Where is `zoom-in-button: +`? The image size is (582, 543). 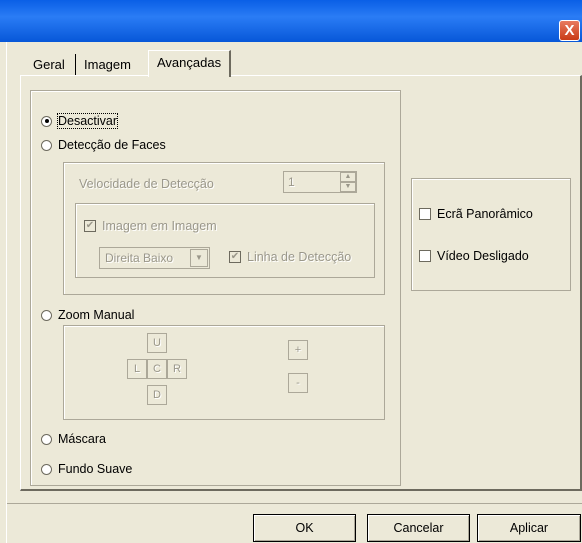 zoom-in-button: + is located at coordinates (298, 350).